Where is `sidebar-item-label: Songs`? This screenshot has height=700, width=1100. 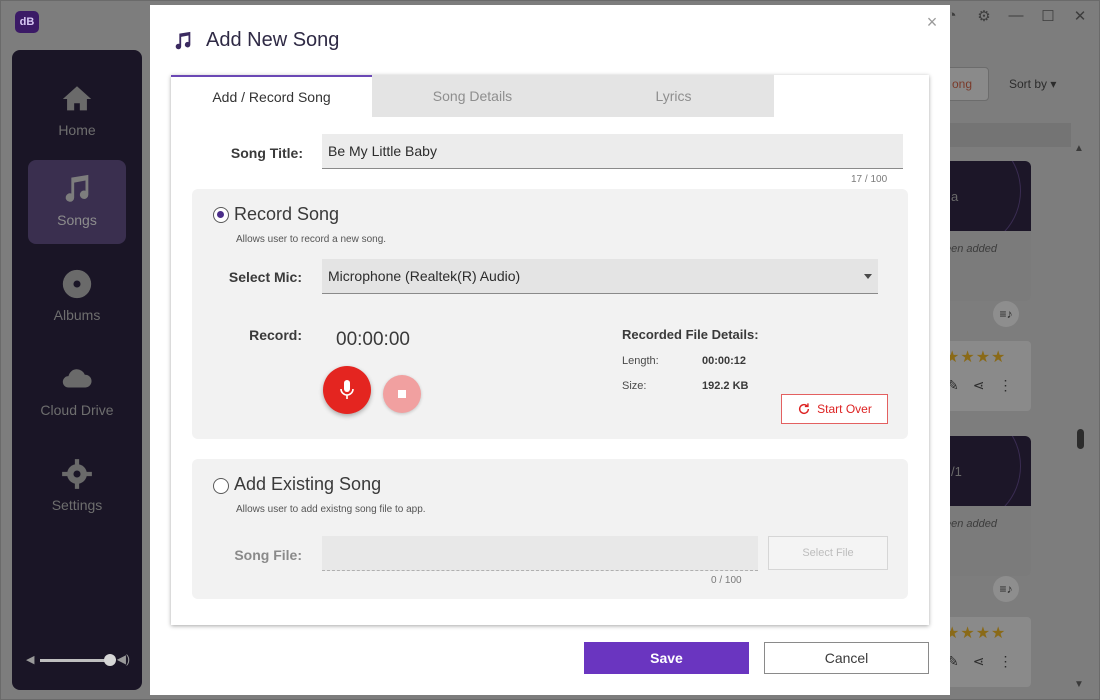 sidebar-item-label: Songs is located at coordinates (77, 220).